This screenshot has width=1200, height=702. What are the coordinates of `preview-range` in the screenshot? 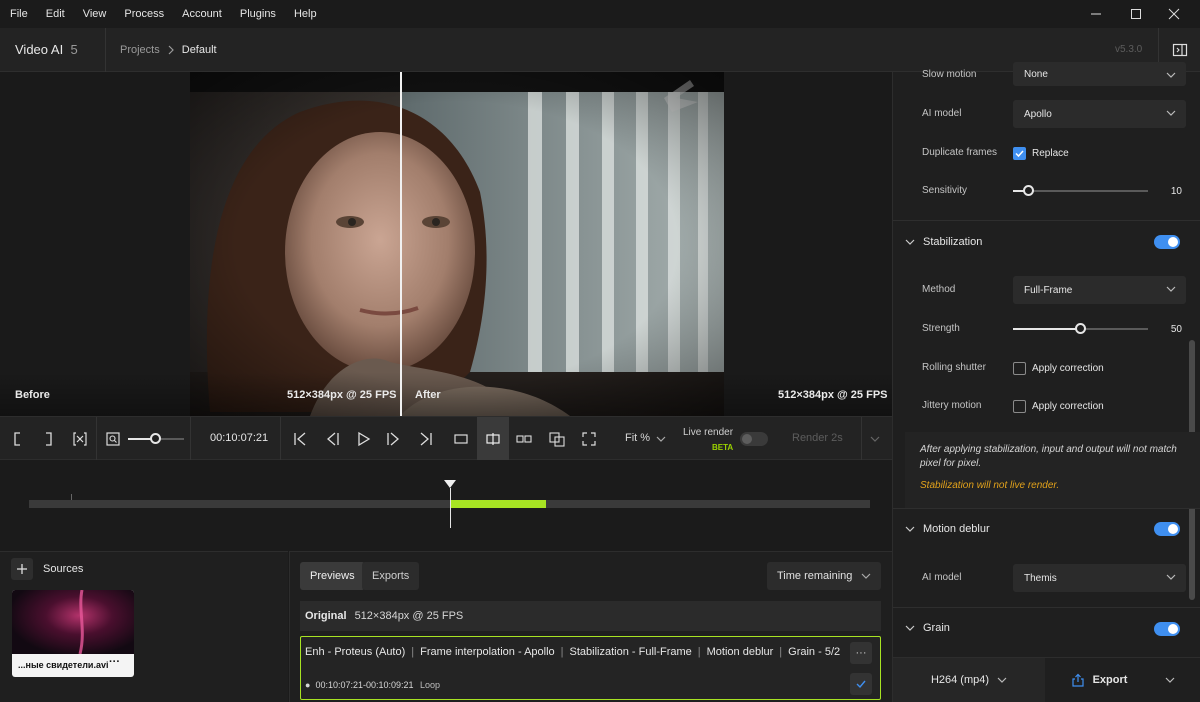 It's located at (498, 504).